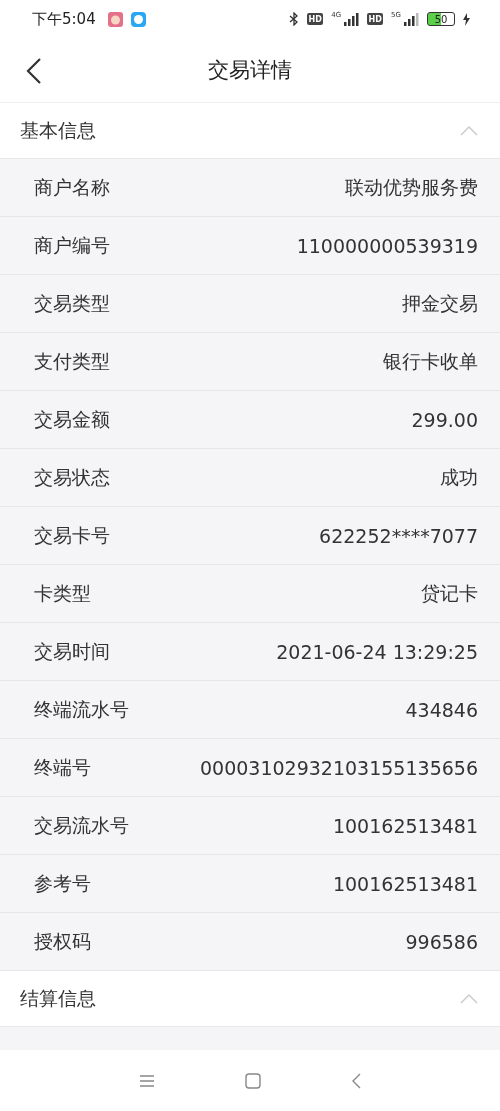  I want to click on field-value: 2021-06-24 13:29:25, so click(377, 651).